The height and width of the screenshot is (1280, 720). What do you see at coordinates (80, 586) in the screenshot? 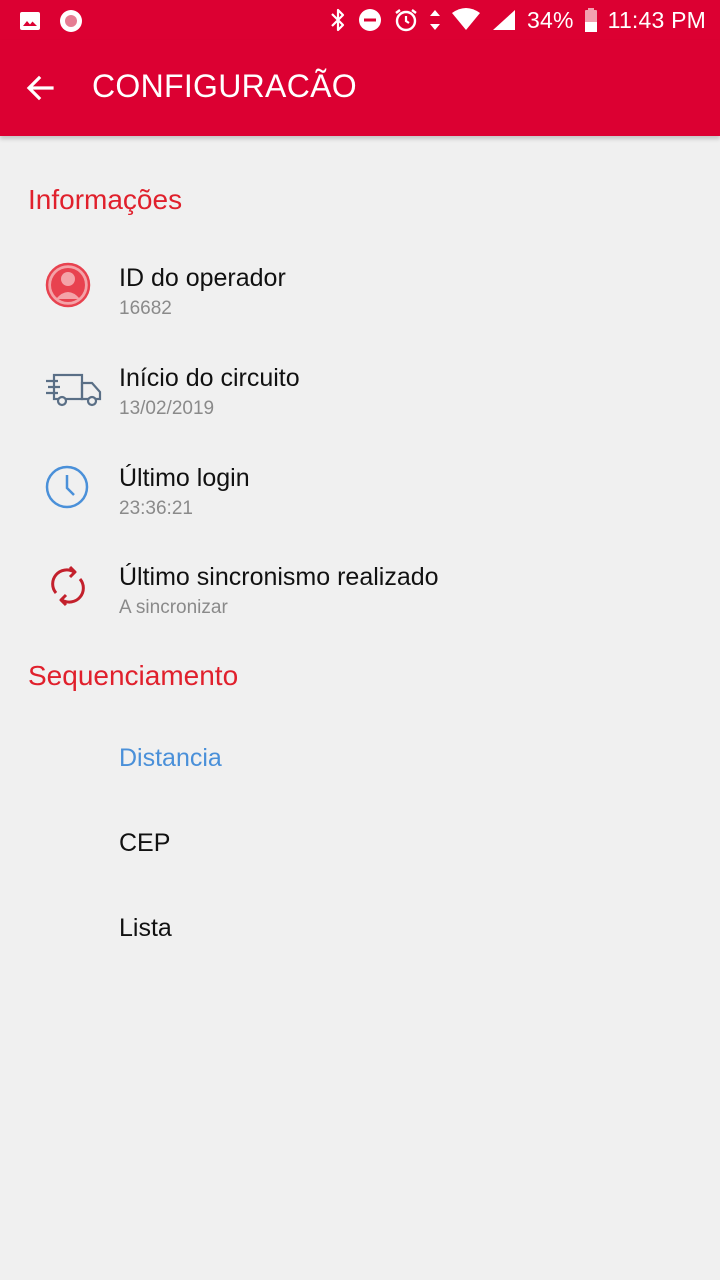
I see `sync-icon` at bounding box center [80, 586].